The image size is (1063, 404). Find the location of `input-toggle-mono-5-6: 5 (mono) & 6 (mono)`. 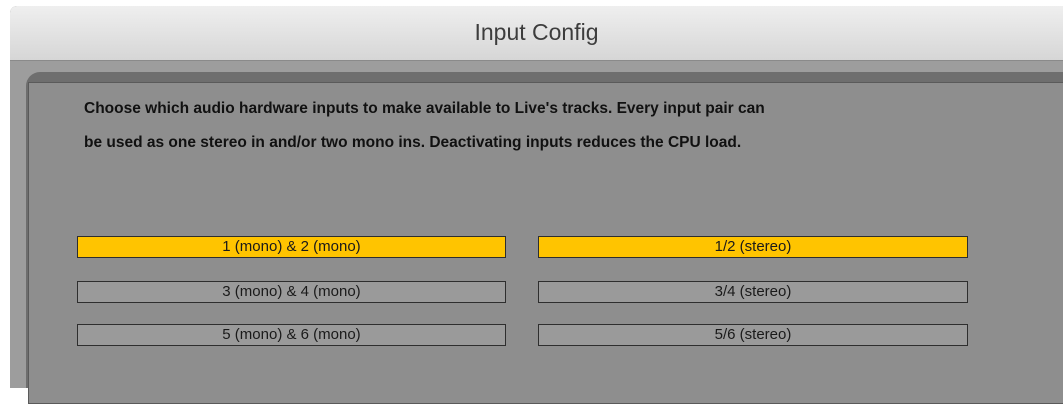

input-toggle-mono-5-6: 5 (mono) & 6 (mono) is located at coordinates (291, 335).